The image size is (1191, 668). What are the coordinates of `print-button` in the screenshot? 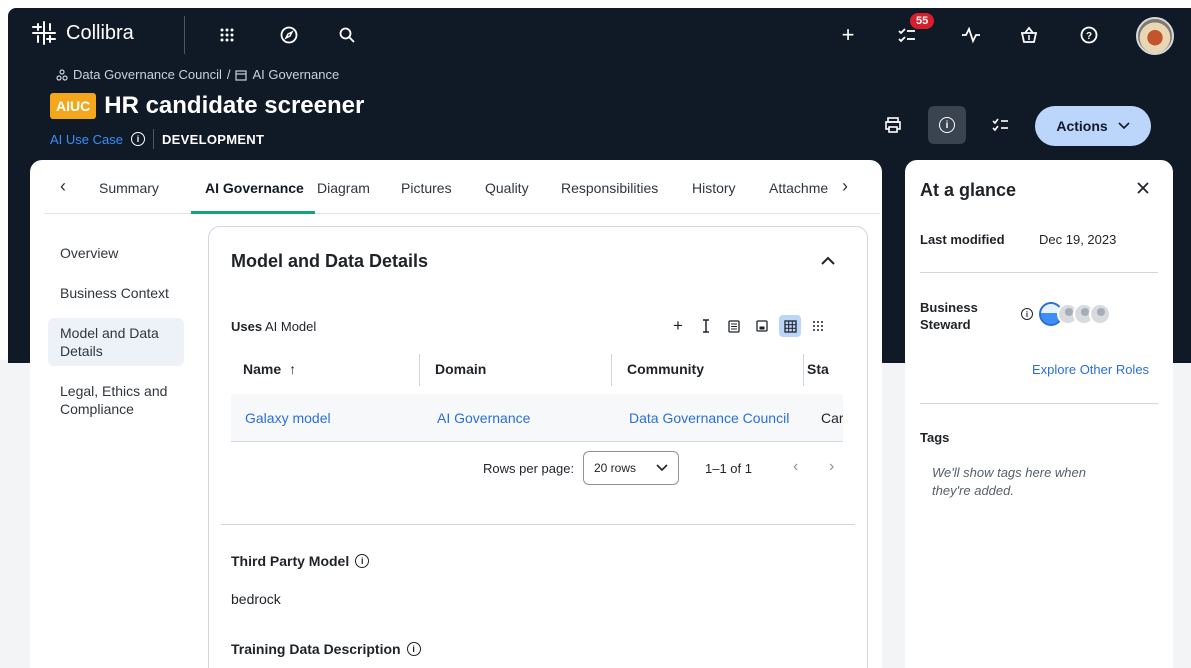 It's located at (893, 125).